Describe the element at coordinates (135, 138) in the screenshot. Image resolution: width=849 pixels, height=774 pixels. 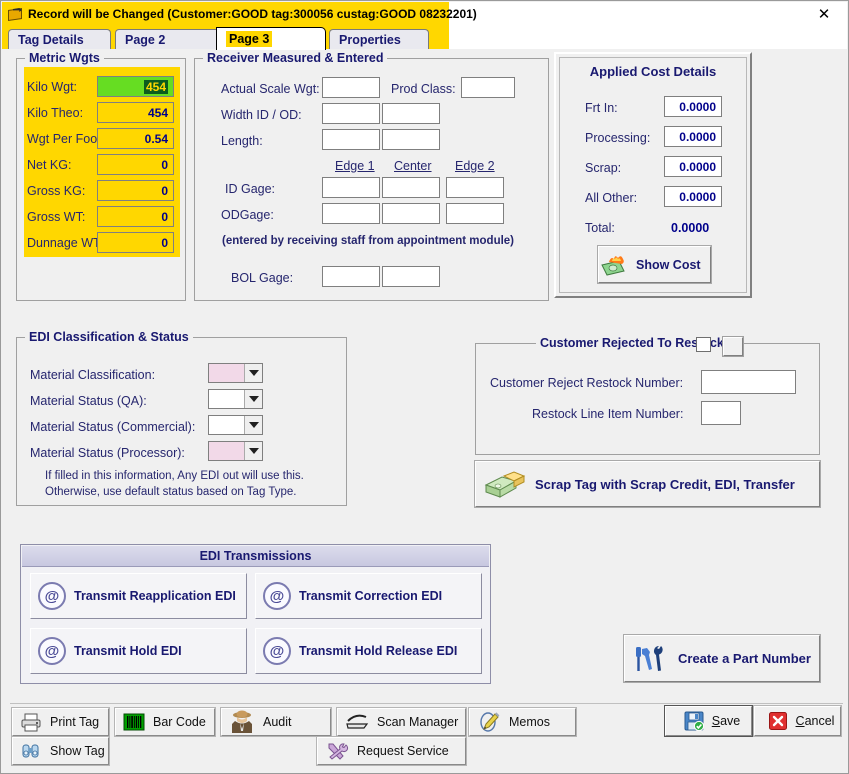
I see `wgt-per-foot-field: 0.54` at that location.